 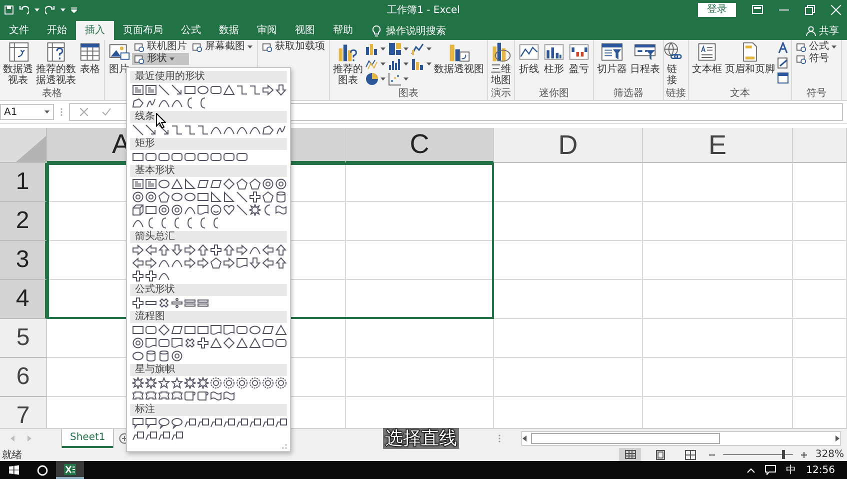 What do you see at coordinates (672, 63) in the screenshot?
I see `ribbon-button: 链接` at bounding box center [672, 63].